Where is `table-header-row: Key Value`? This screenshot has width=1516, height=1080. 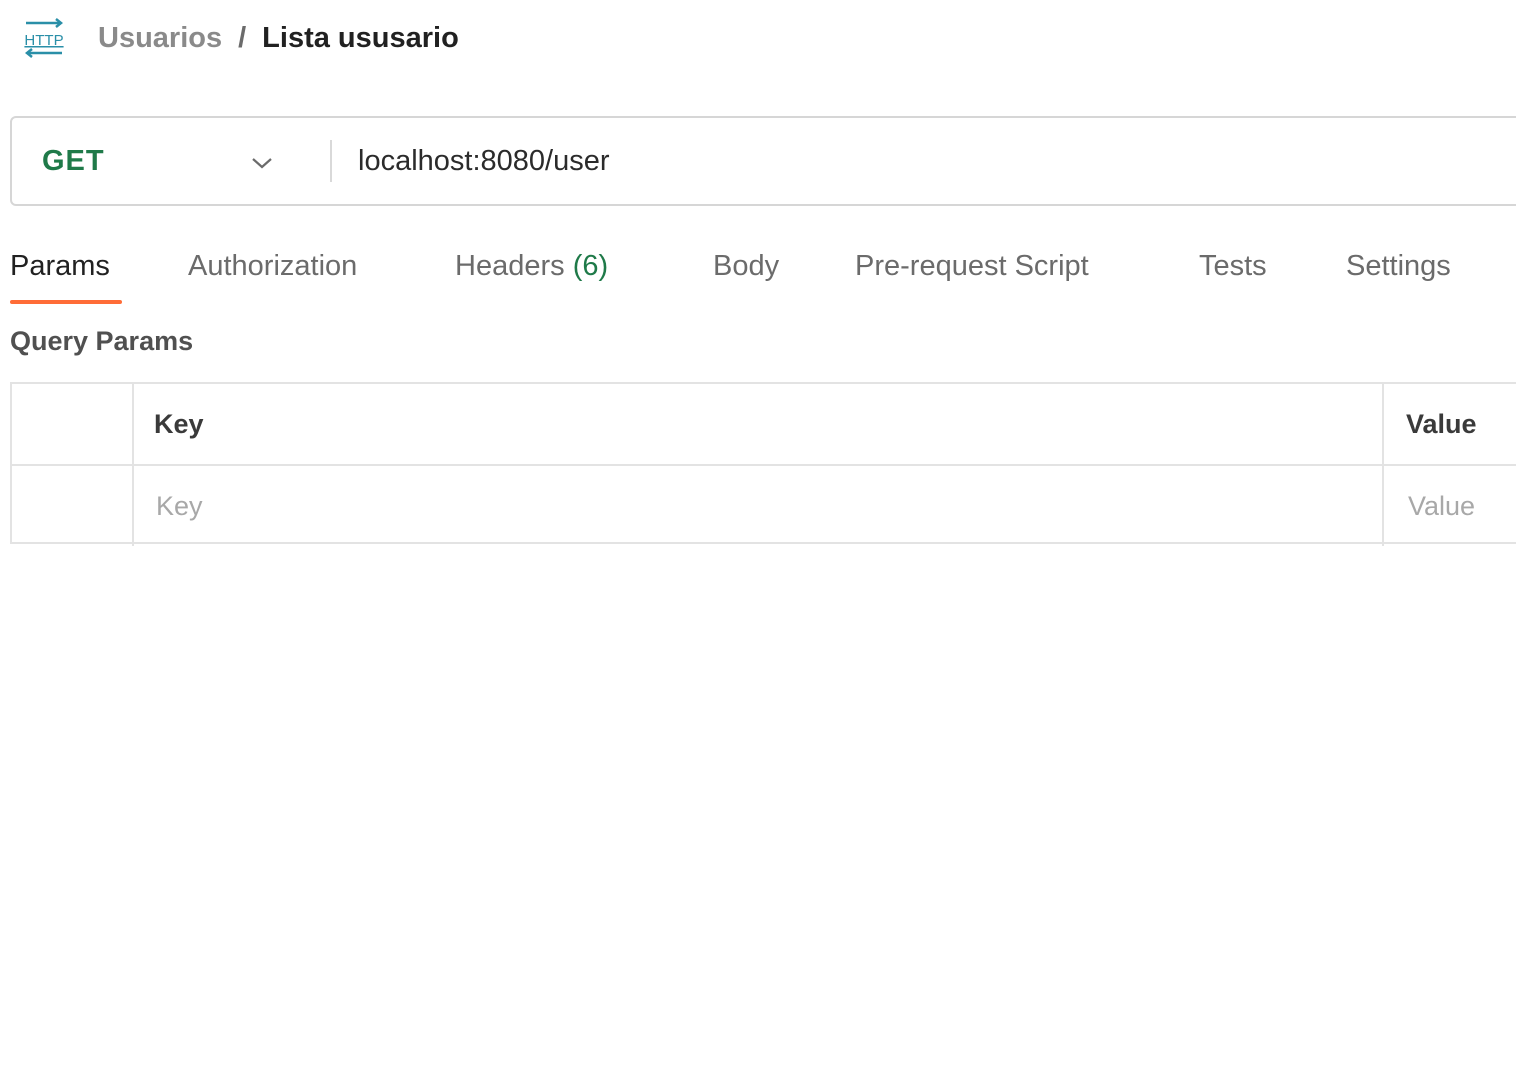
table-header-row: Key Value is located at coordinates (764, 424).